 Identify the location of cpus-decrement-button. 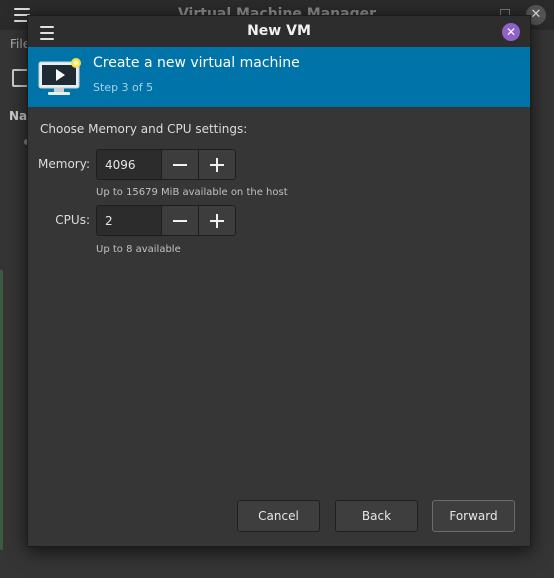
(180, 220).